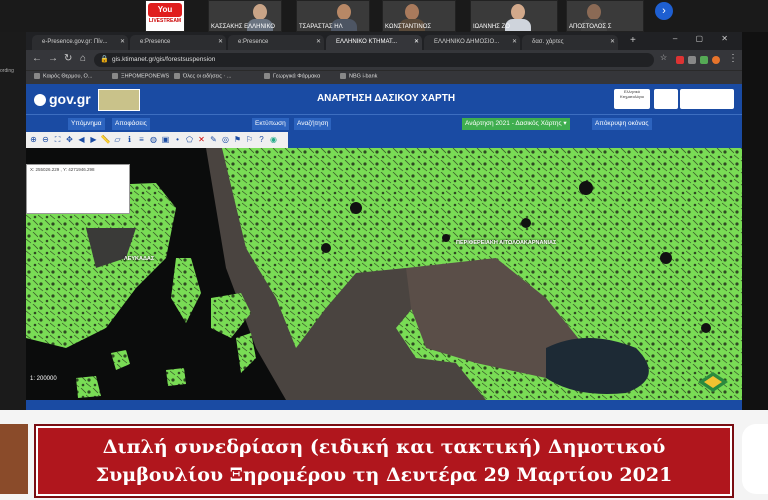 Image resolution: width=768 pixels, height=500 pixels. I want to click on place-label: ΠΕΡΙΦΕΡΕΙΑΚΗ ΑΙΤΩΛΟΑΚΑΡΝΑΝΙΑΣ, so click(506, 243).